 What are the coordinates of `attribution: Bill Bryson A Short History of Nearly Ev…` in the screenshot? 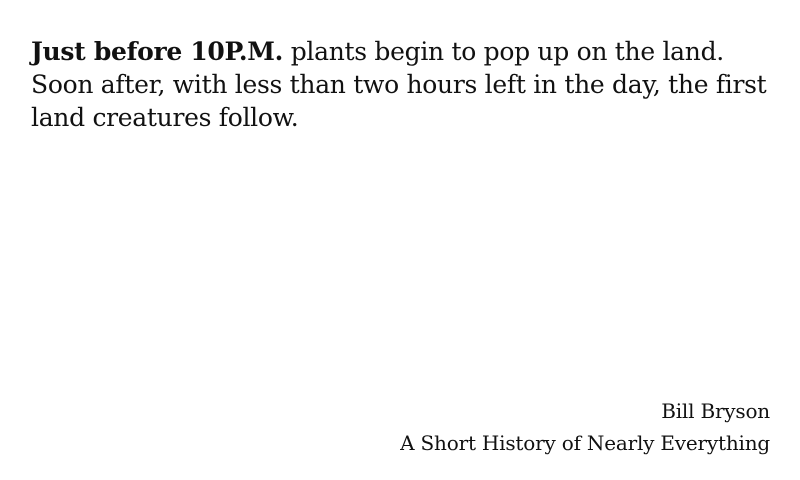 It's located at (585, 427).